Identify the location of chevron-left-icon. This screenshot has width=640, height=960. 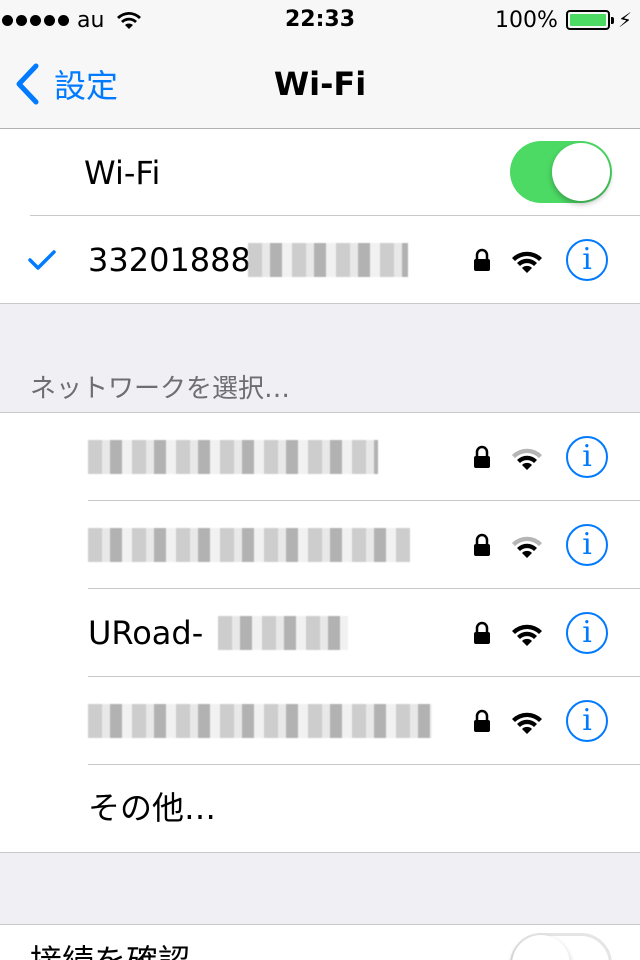
(34, 84).